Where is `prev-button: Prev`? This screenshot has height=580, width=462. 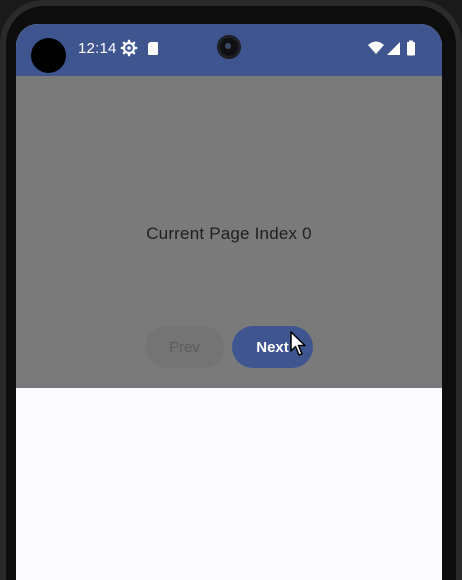 prev-button: Prev is located at coordinates (184, 347).